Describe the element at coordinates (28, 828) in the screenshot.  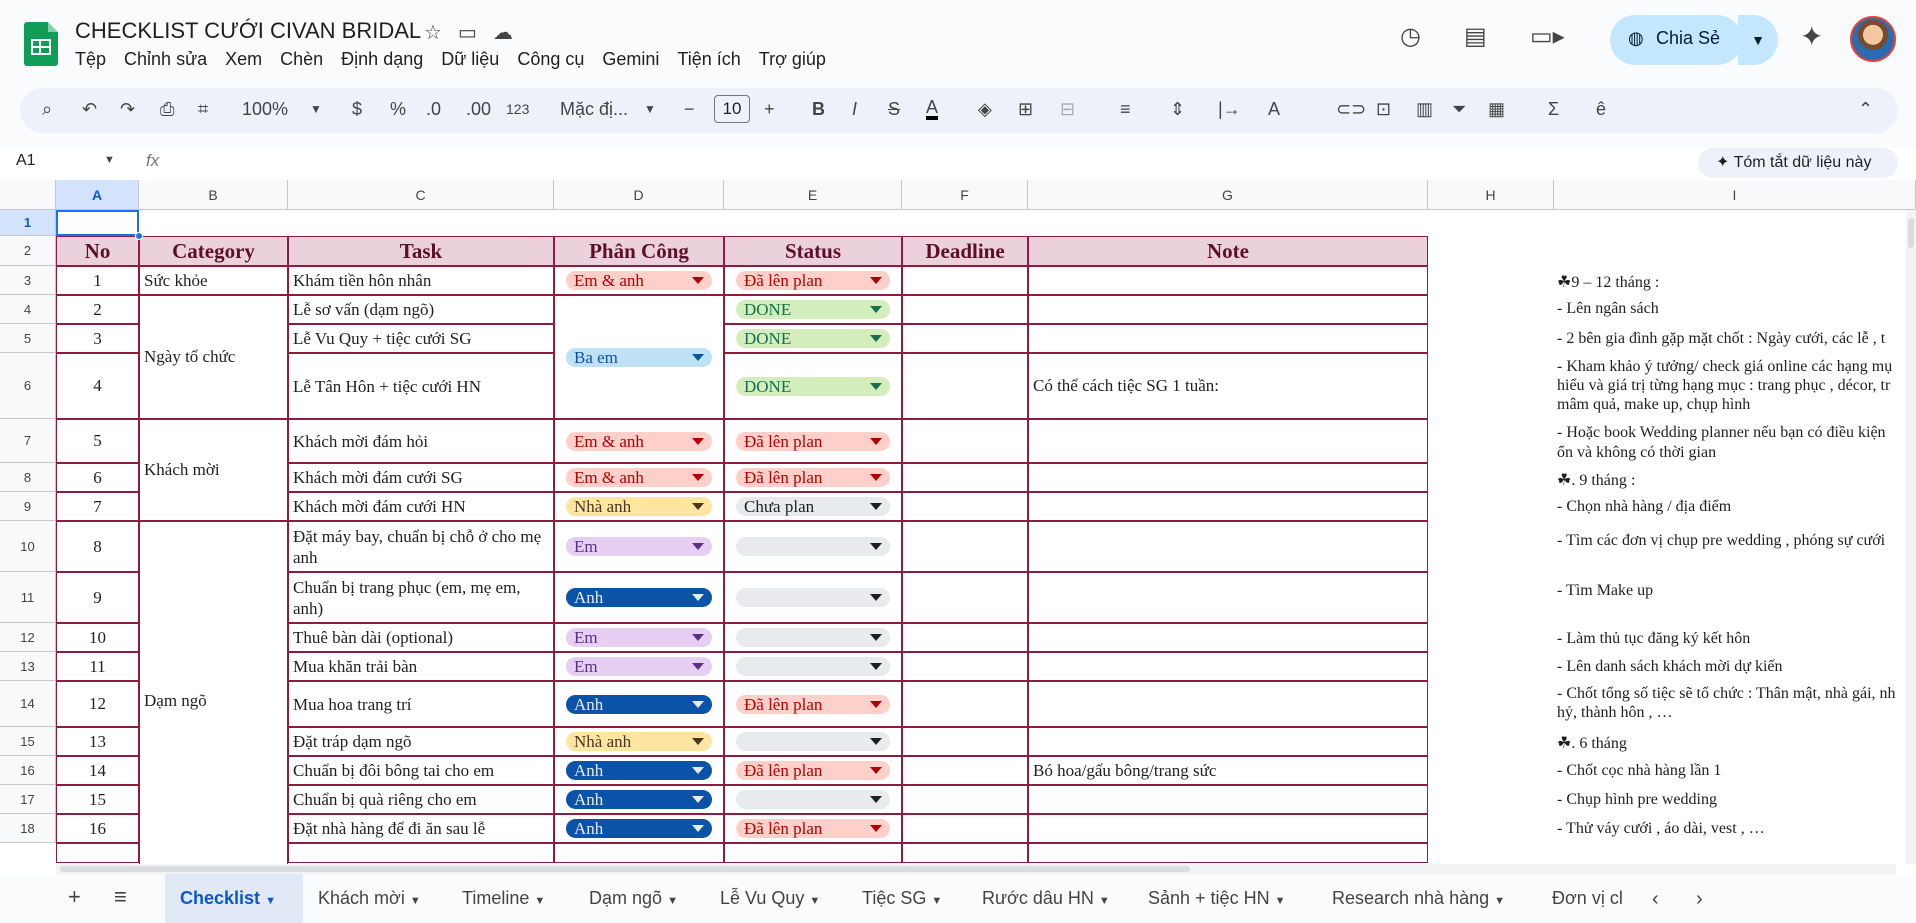
I see `row-header-18: 18` at that location.